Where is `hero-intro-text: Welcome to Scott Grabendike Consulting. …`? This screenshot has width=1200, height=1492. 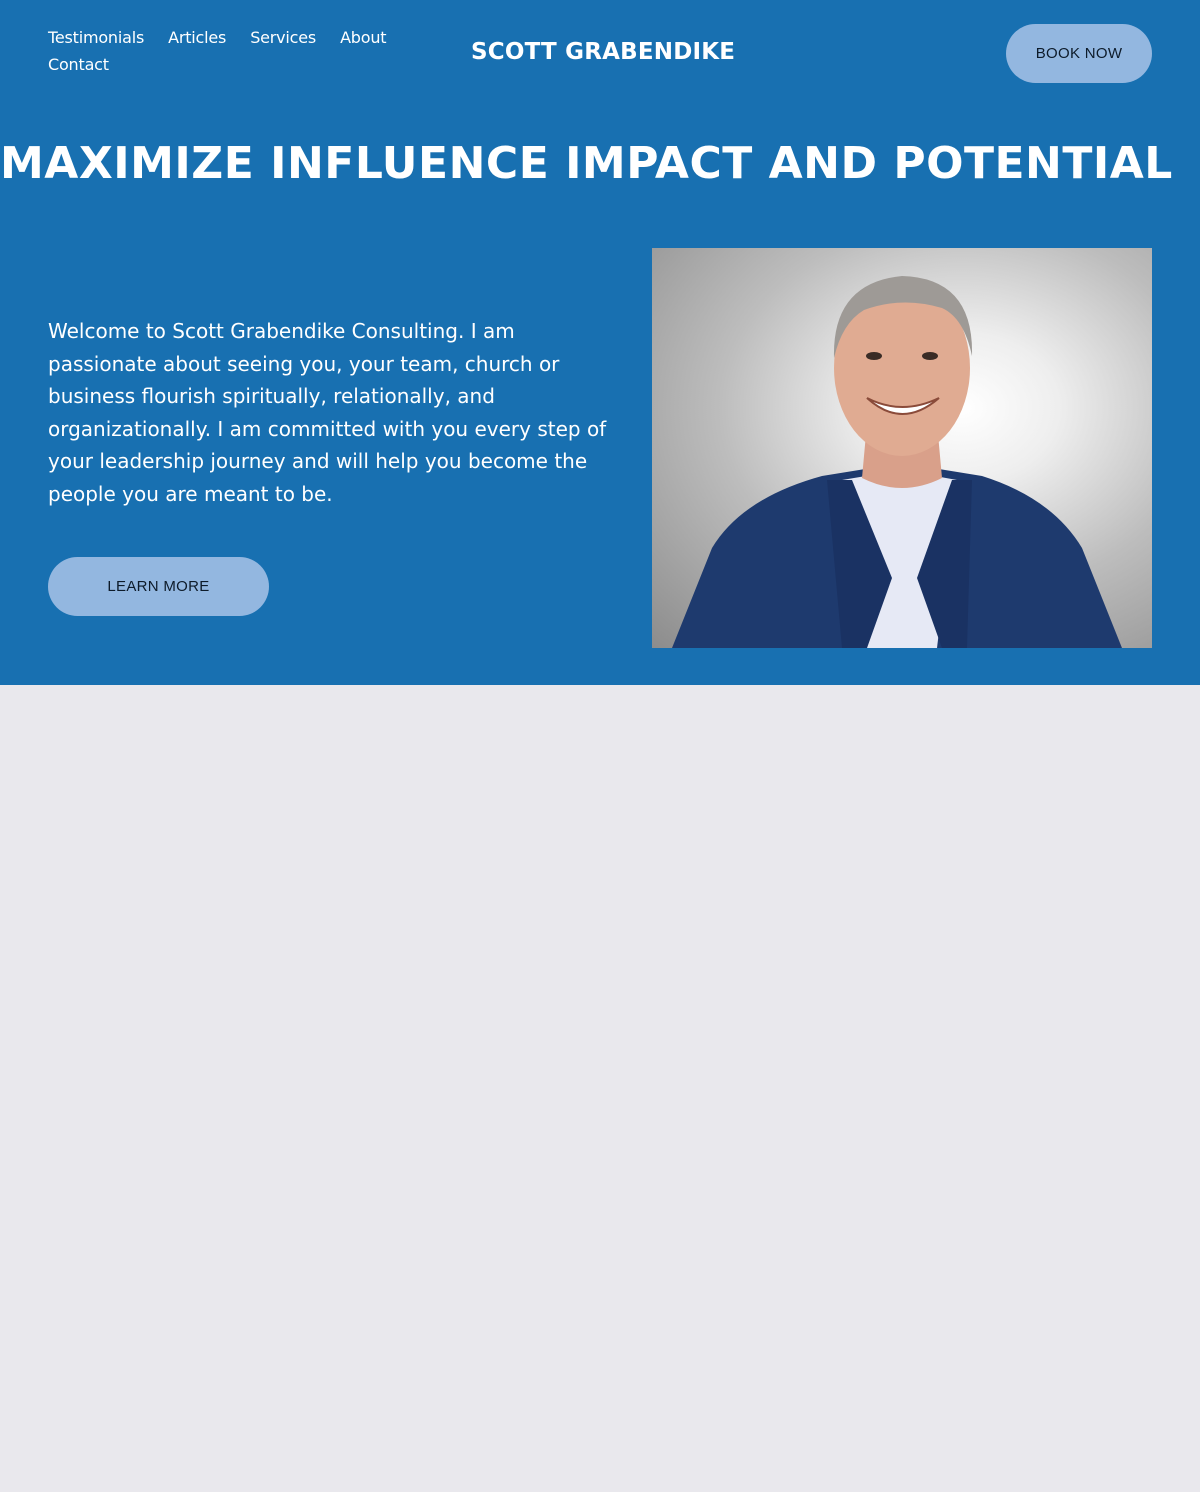 hero-intro-text: Welcome to Scott Grabendike Consulting. … is located at coordinates (327, 412).